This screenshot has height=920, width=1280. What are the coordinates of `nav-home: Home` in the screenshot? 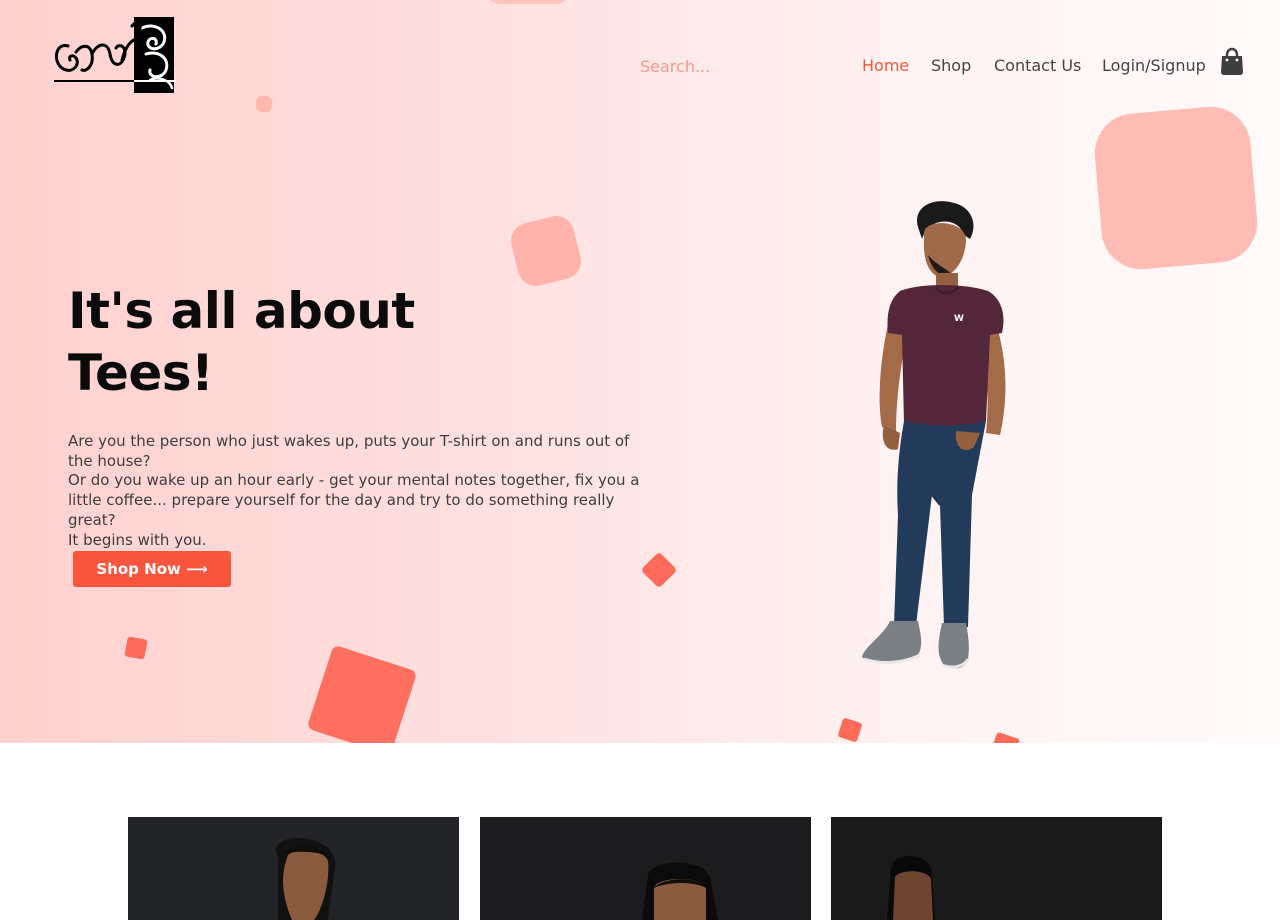 It's located at (885, 65).